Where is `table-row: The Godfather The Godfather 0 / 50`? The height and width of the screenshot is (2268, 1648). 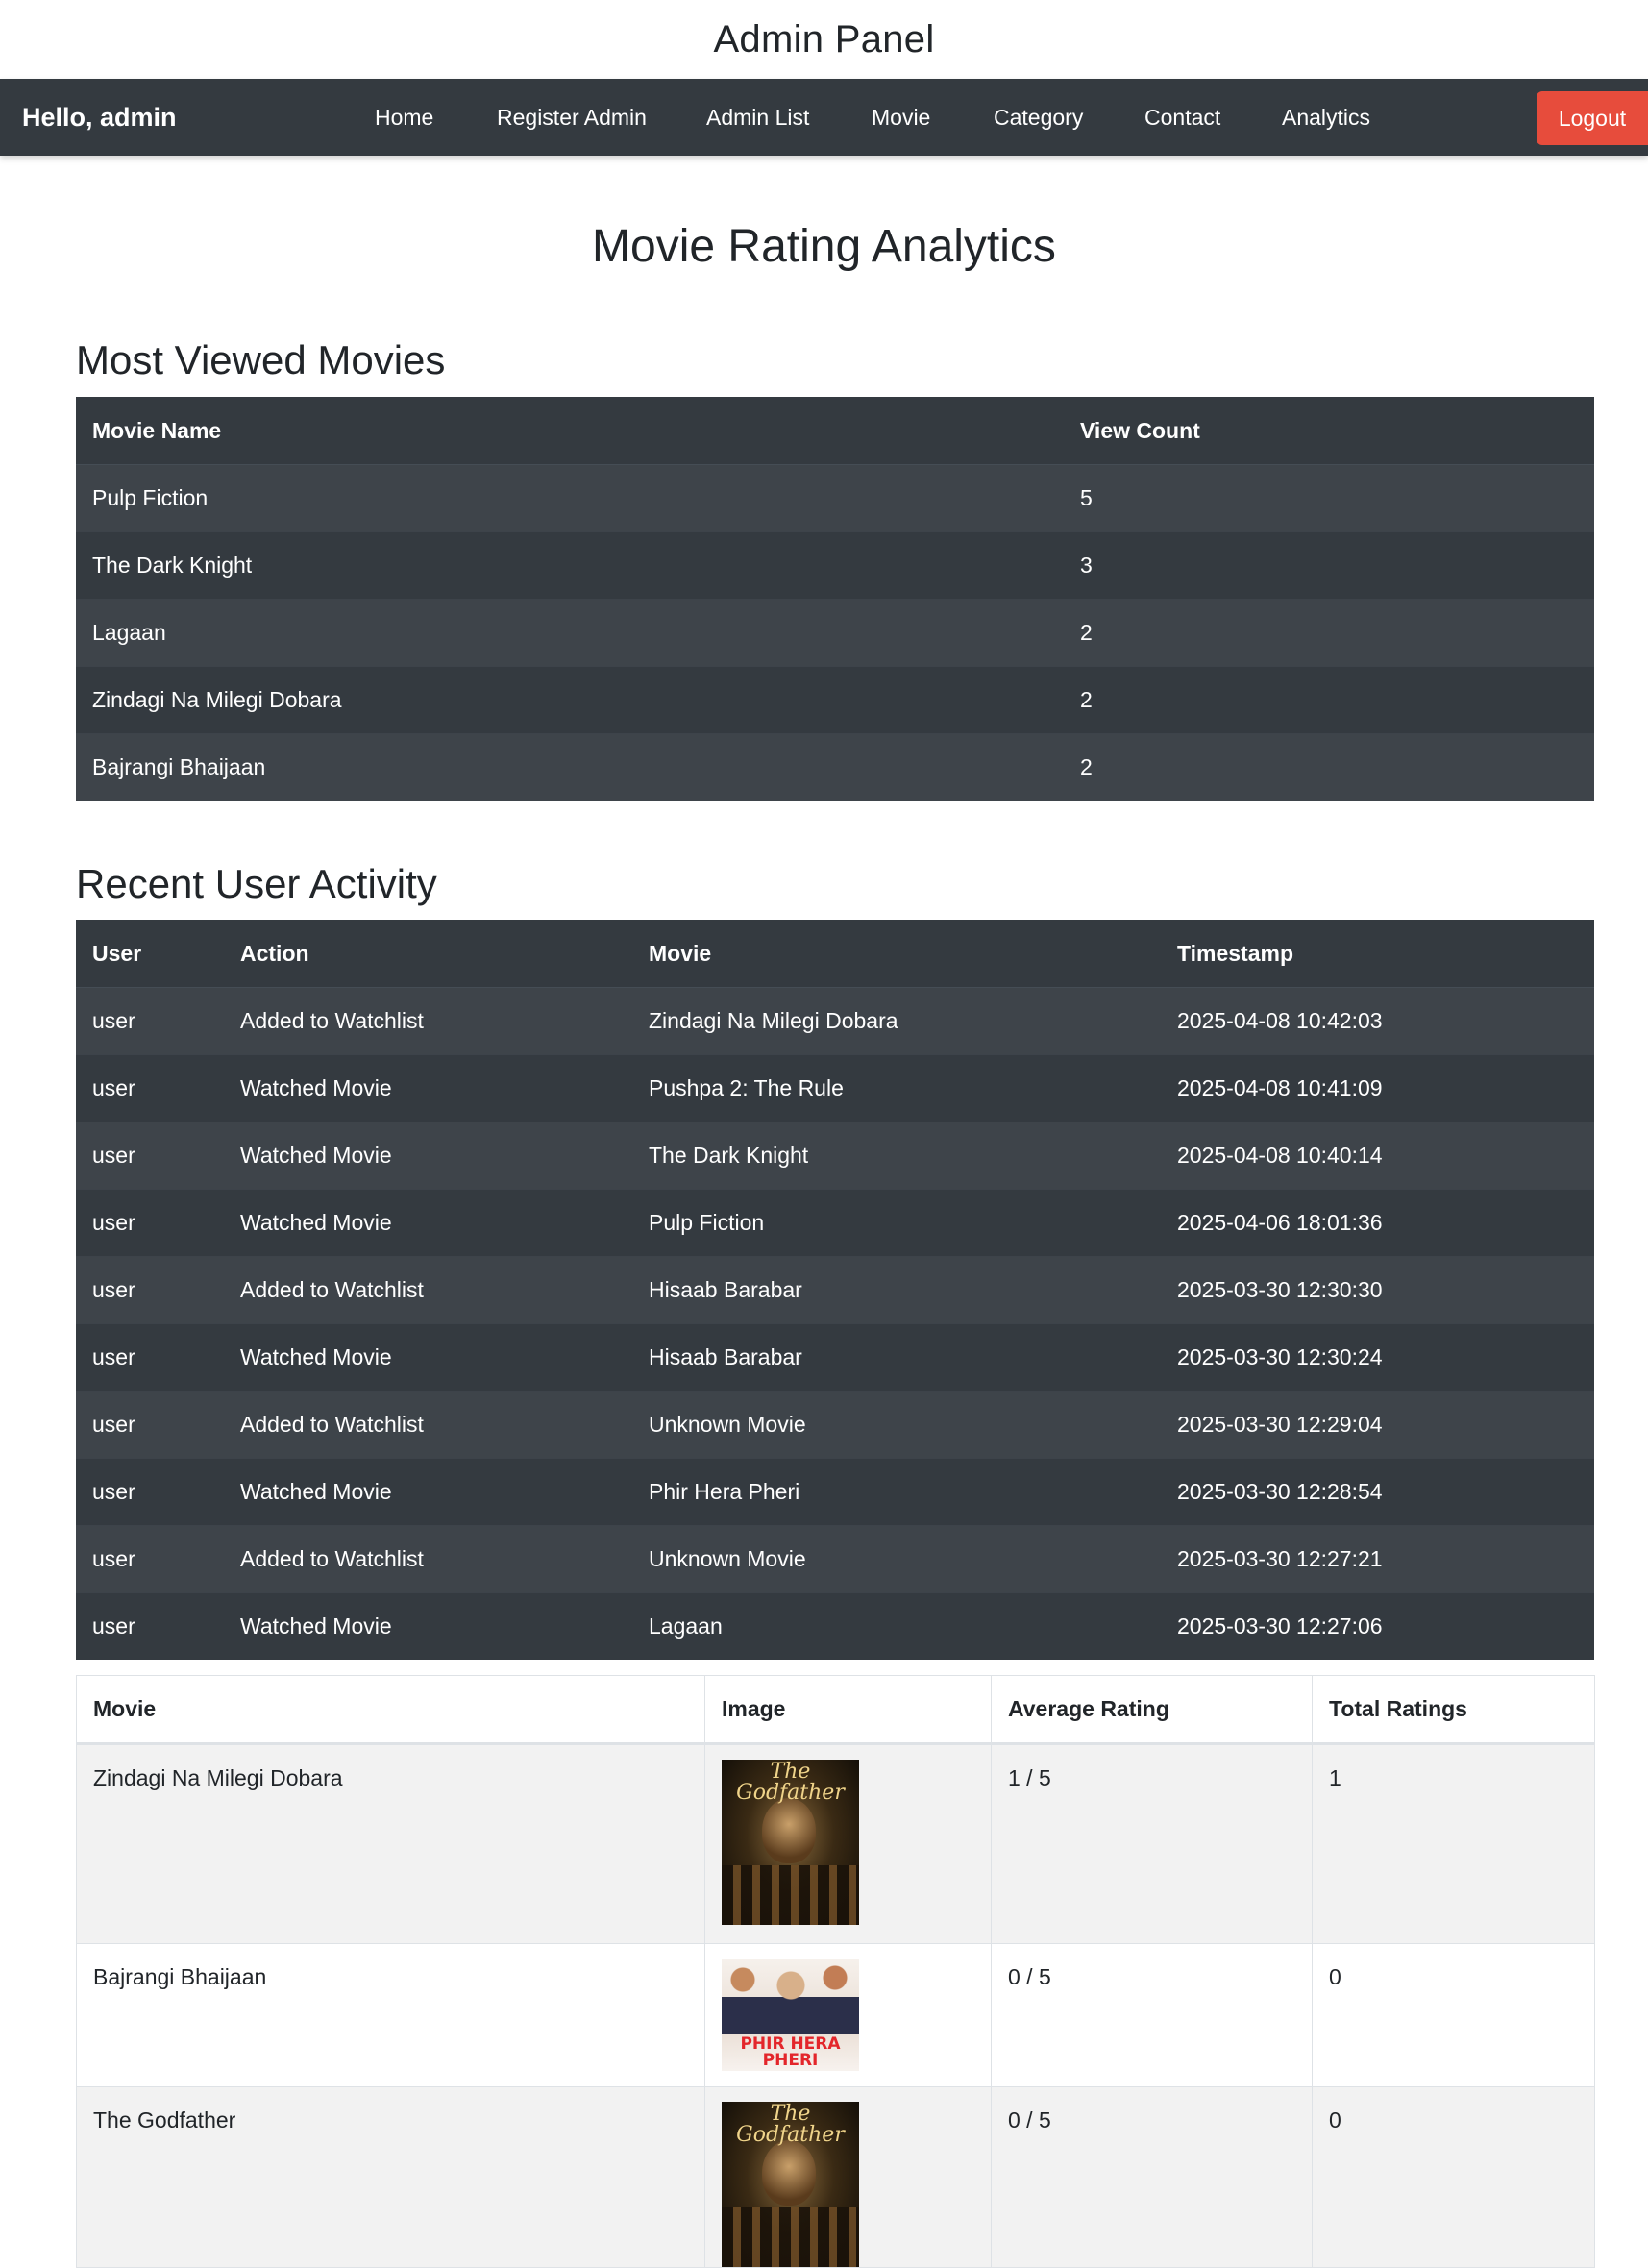 table-row: The Godfather The Godfather 0 / 50 is located at coordinates (835, 2177).